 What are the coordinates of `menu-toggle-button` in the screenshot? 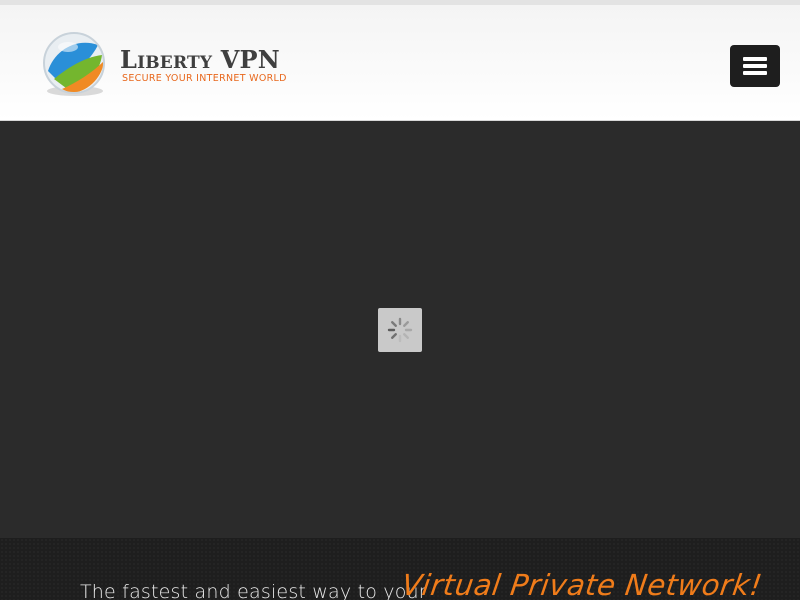 It's located at (755, 66).